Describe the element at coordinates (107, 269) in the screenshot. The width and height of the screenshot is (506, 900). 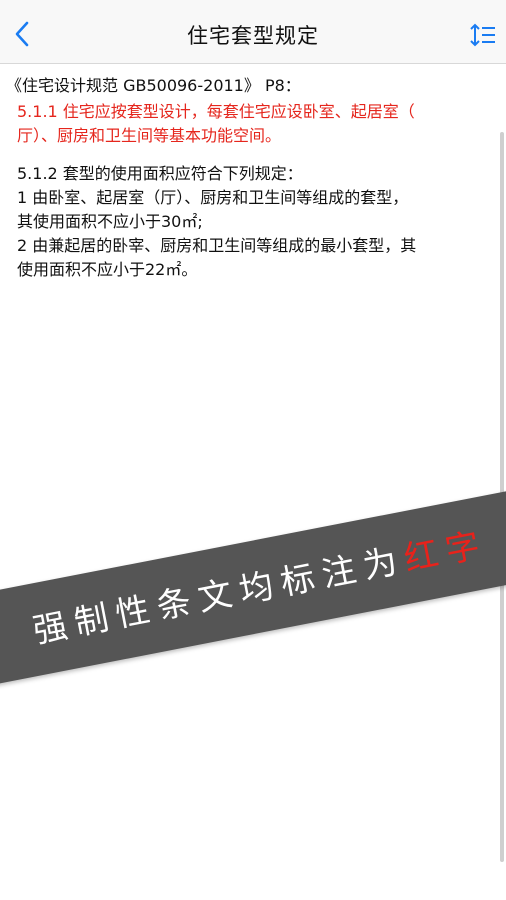
I see `clause-line: 使用面积不应小于22㎡。` at that location.